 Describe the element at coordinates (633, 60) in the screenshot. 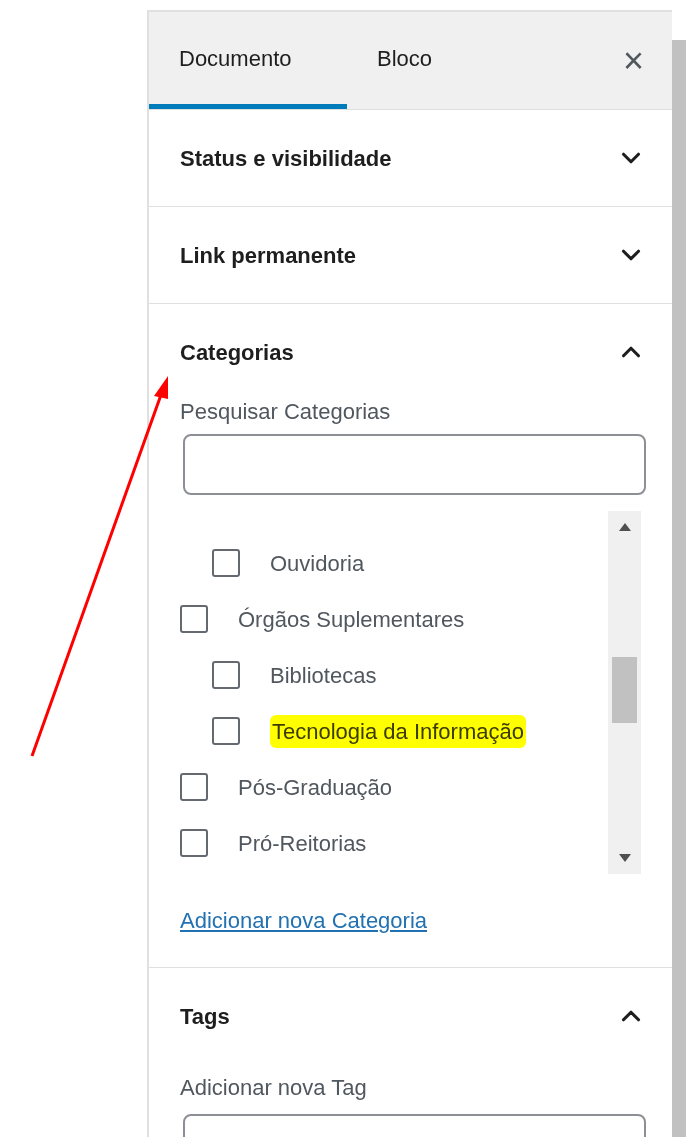

I see `close-button: ×` at that location.